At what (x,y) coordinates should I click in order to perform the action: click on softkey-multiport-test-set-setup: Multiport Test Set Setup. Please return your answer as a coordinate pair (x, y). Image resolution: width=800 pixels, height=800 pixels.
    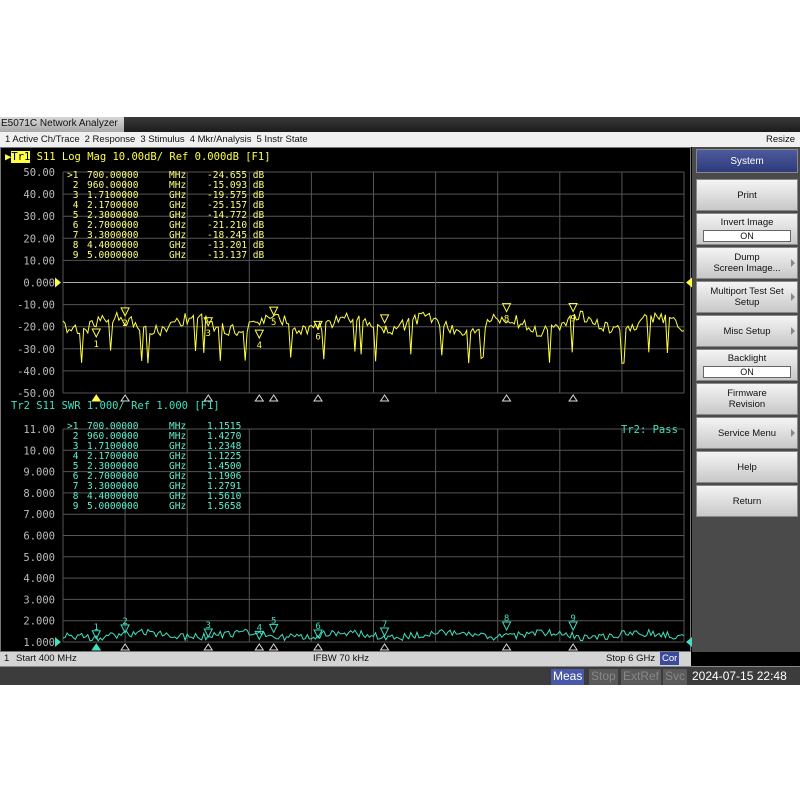
    Looking at the image, I should click on (747, 297).